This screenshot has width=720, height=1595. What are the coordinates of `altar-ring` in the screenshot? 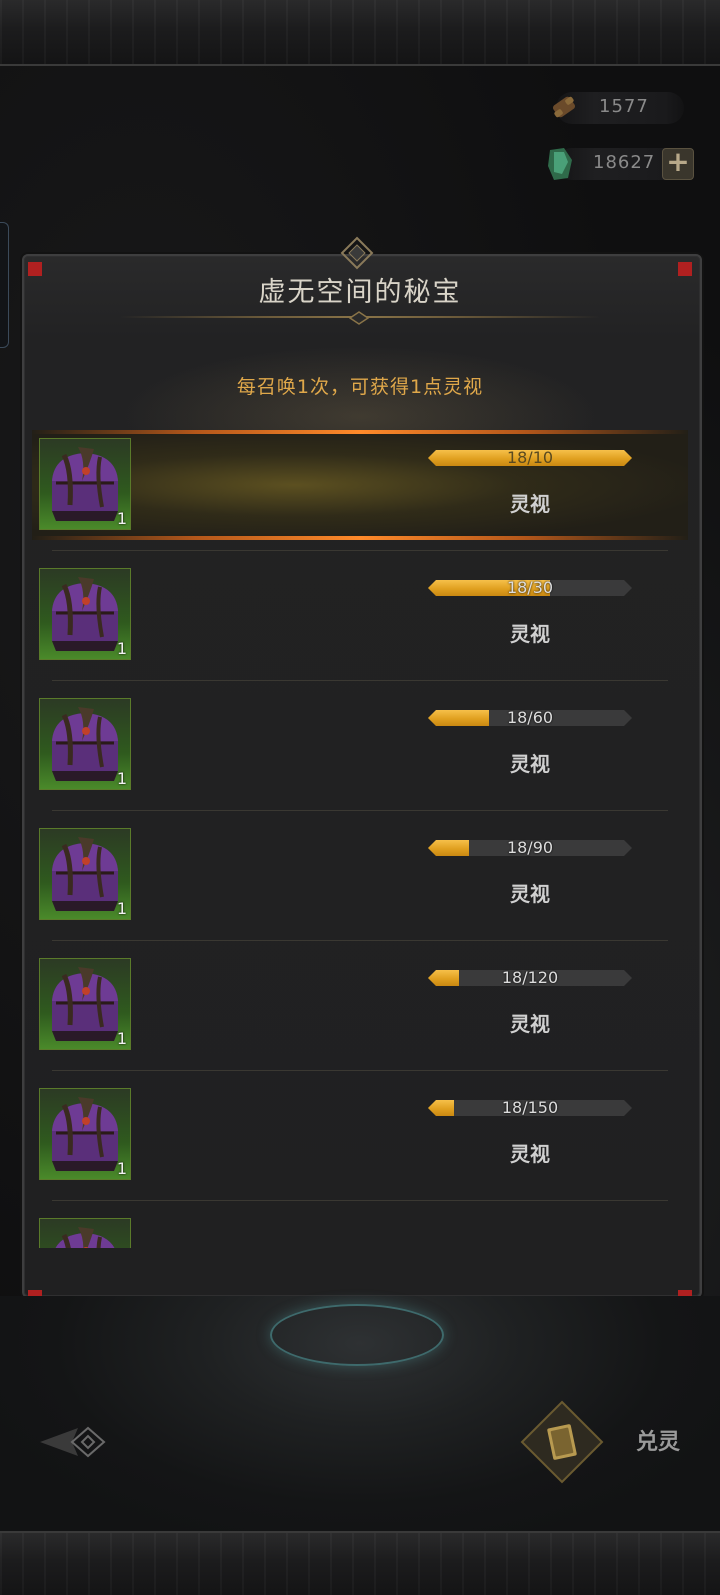 It's located at (357, 1335).